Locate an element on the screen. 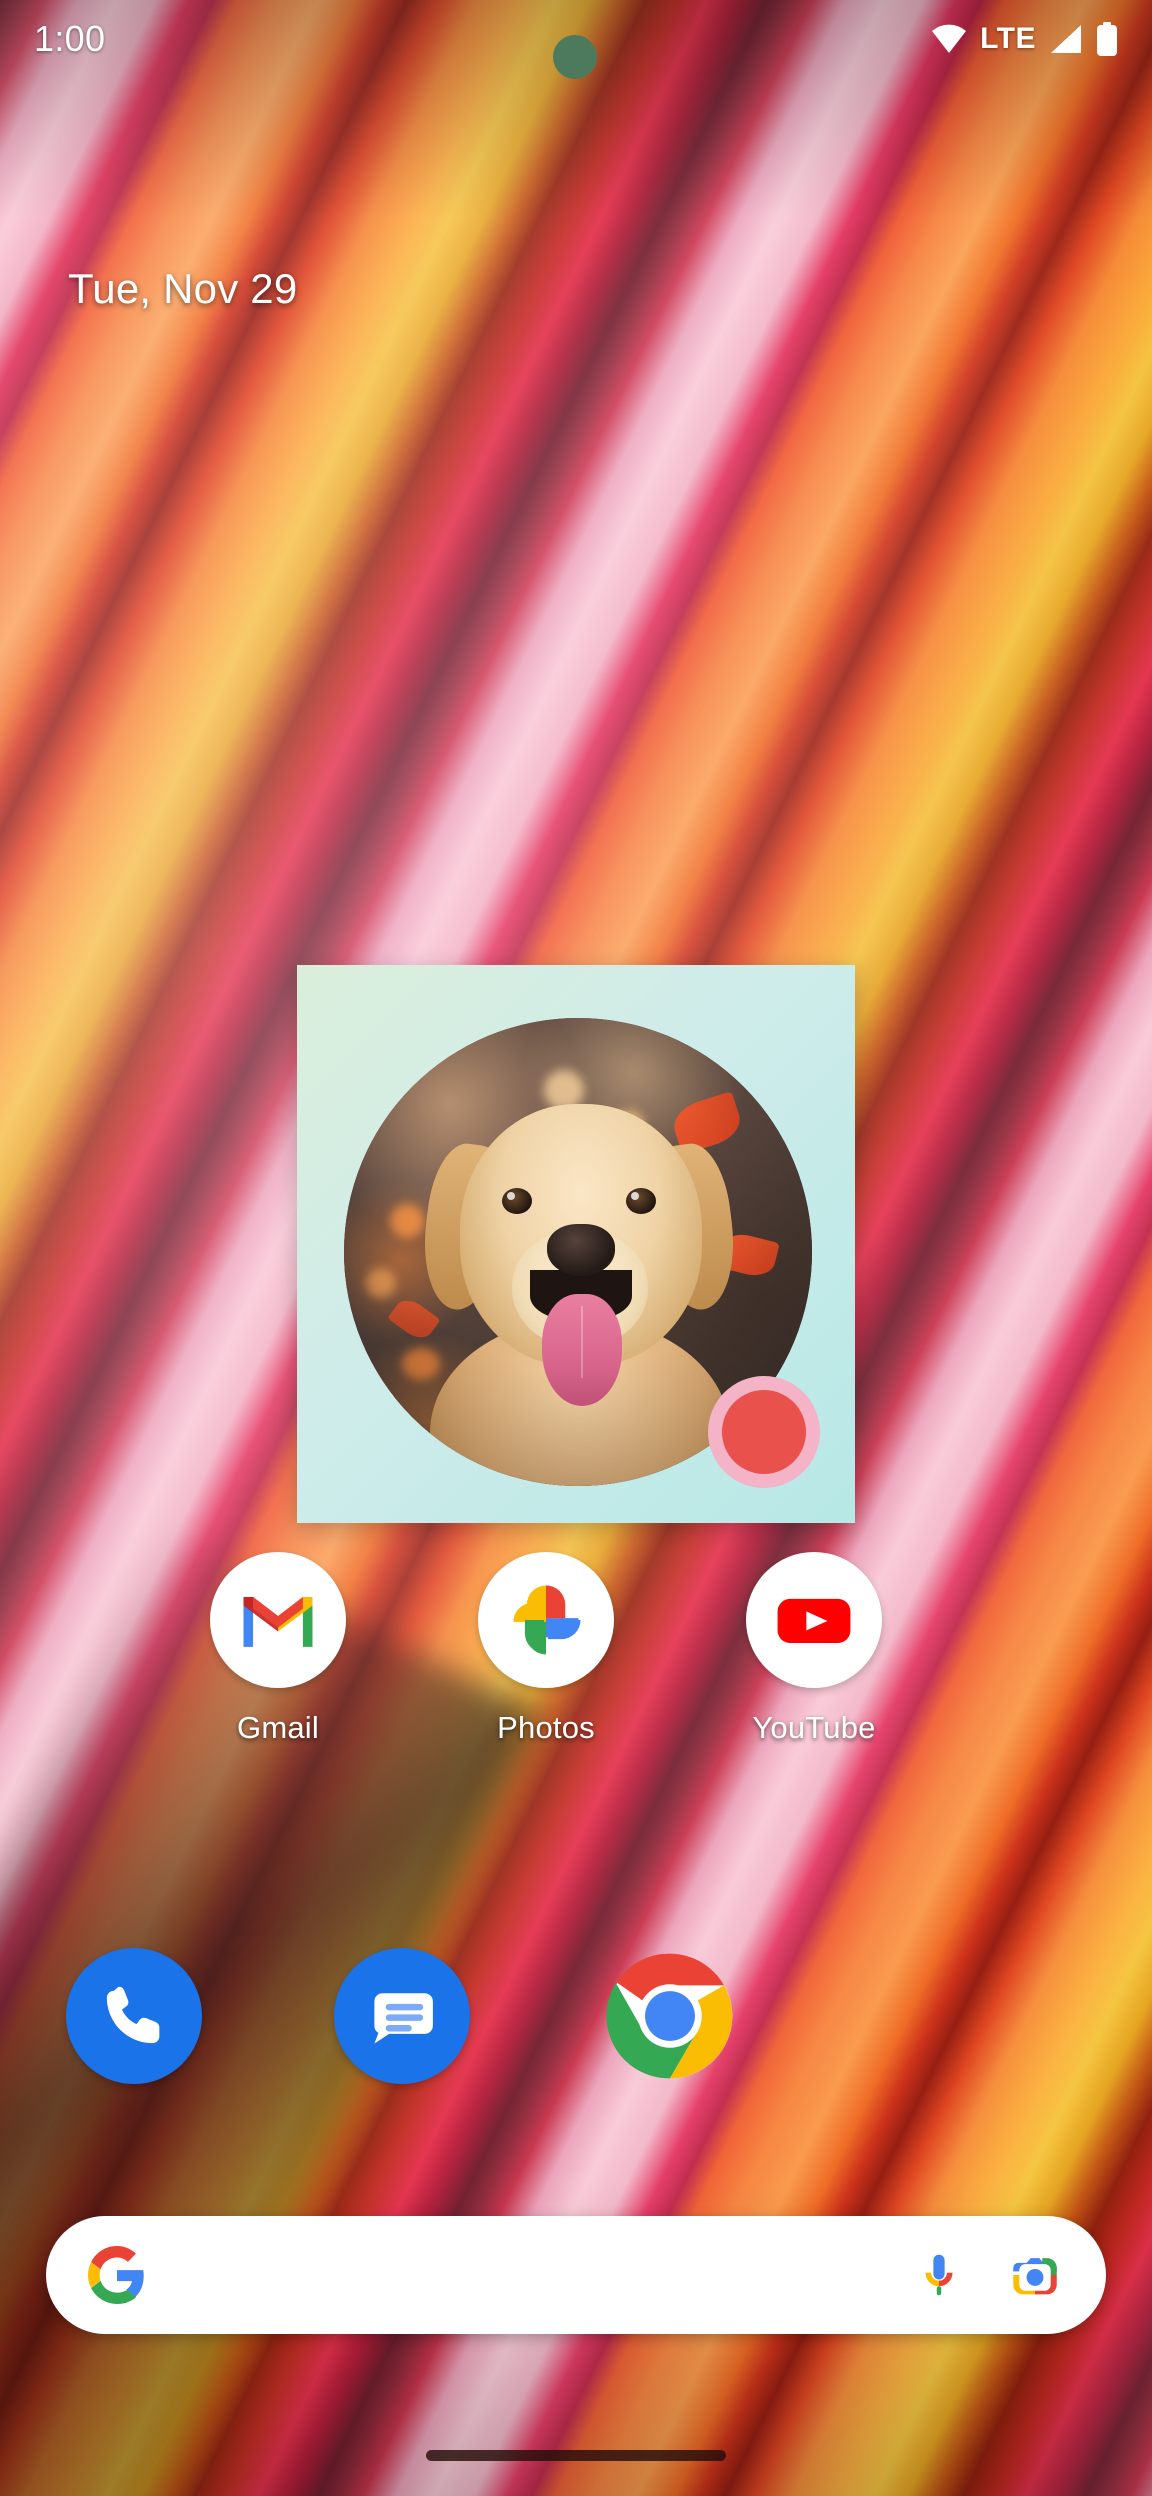 The image size is (1152, 2496). camera-cutout is located at coordinates (575, 57).